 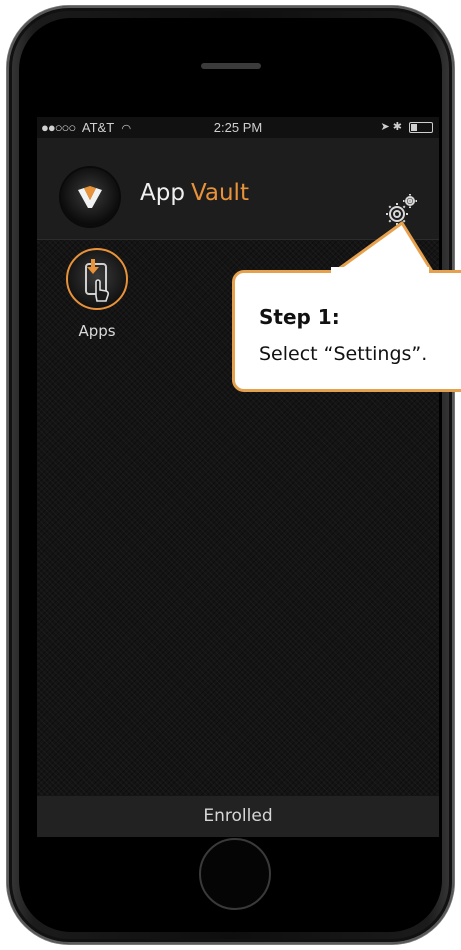 What do you see at coordinates (397, 127) in the screenshot?
I see `bluetooth-icon: ✱` at bounding box center [397, 127].